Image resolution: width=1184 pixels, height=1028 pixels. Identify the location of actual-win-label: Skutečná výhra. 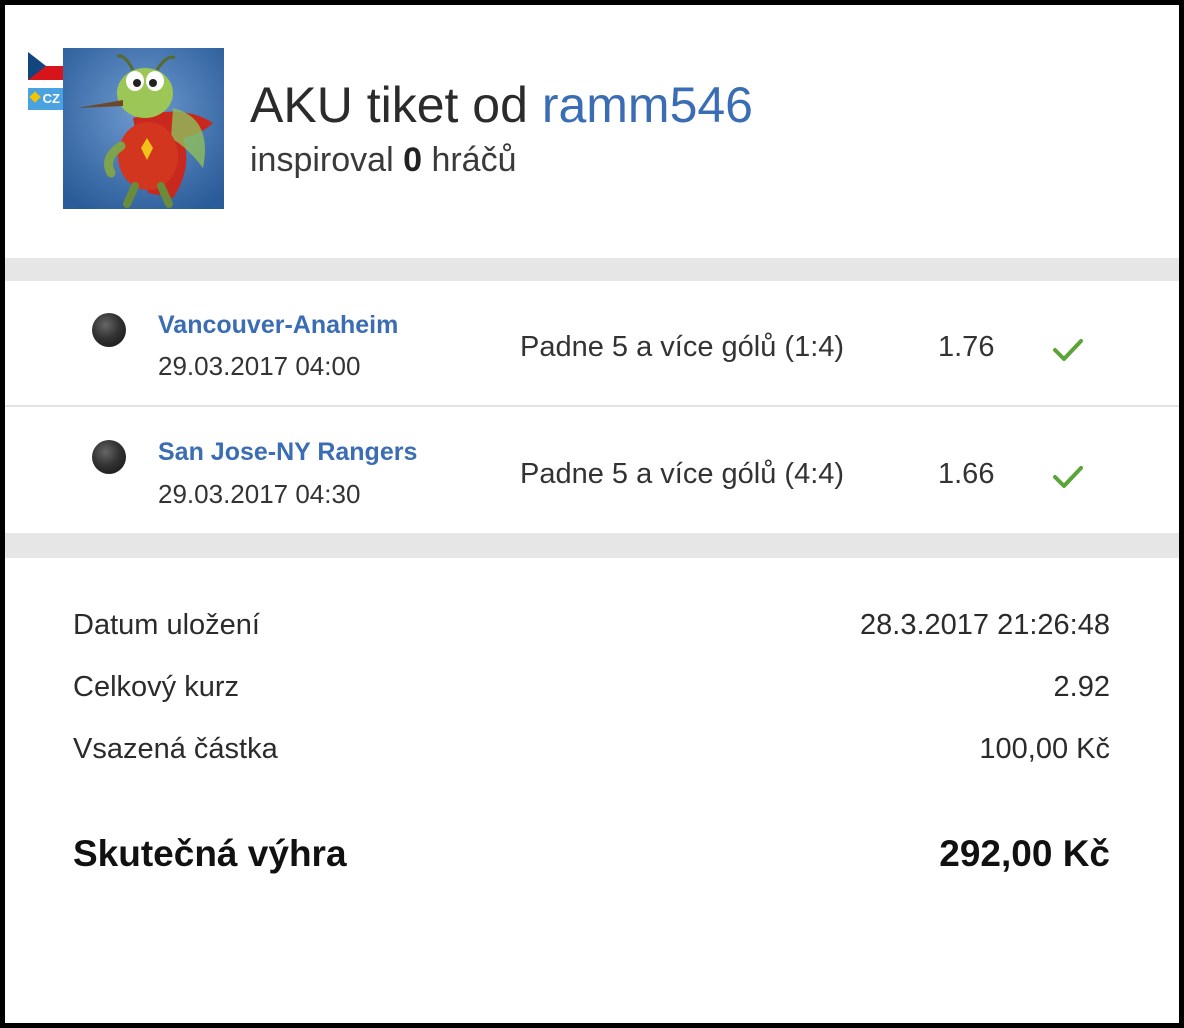
(210, 853).